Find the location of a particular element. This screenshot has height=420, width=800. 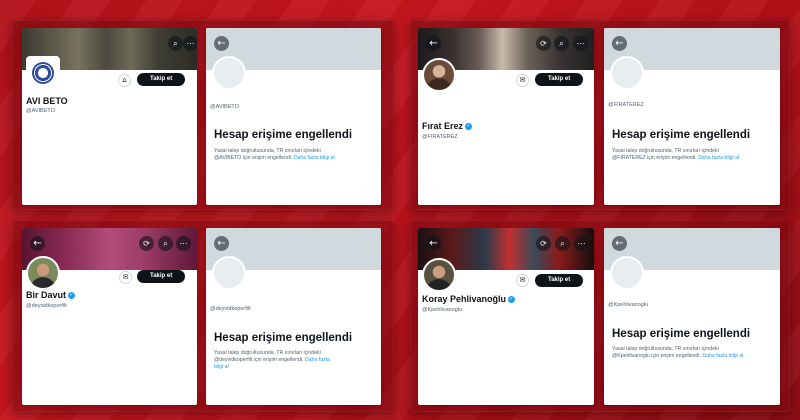

blocked-line-2: @deyvidkoperfilt için erişim engellendi. is located at coordinates (259, 360).